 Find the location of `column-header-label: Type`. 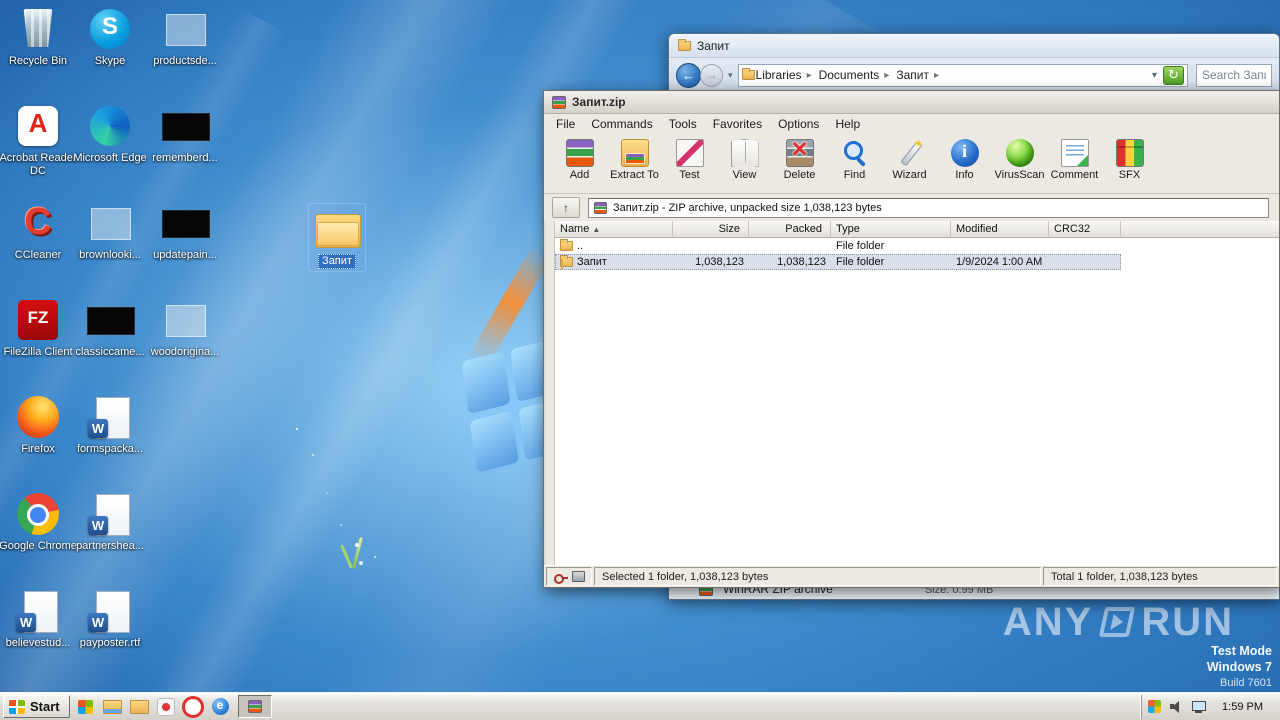

column-header-label: Type is located at coordinates (848, 229).